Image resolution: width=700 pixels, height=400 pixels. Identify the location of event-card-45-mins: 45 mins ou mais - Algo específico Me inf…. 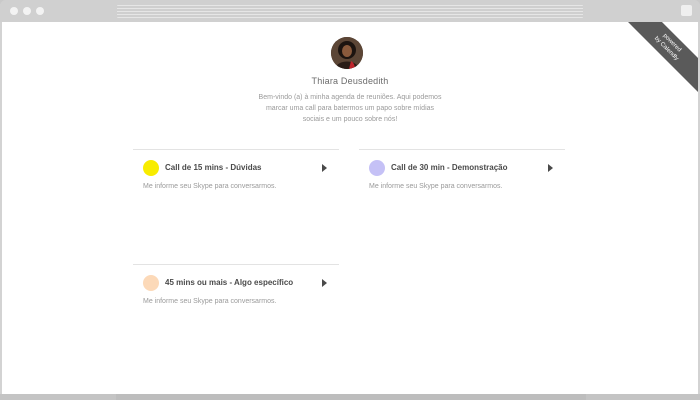
(236, 304).